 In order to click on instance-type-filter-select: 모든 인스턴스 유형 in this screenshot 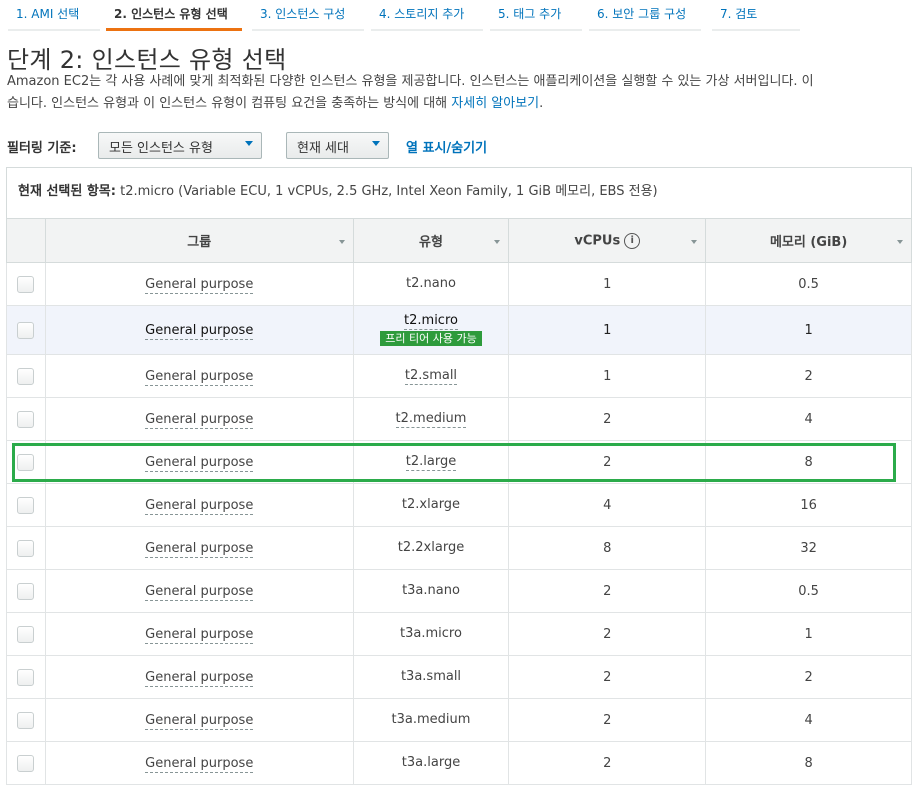, I will do `click(180, 145)`.